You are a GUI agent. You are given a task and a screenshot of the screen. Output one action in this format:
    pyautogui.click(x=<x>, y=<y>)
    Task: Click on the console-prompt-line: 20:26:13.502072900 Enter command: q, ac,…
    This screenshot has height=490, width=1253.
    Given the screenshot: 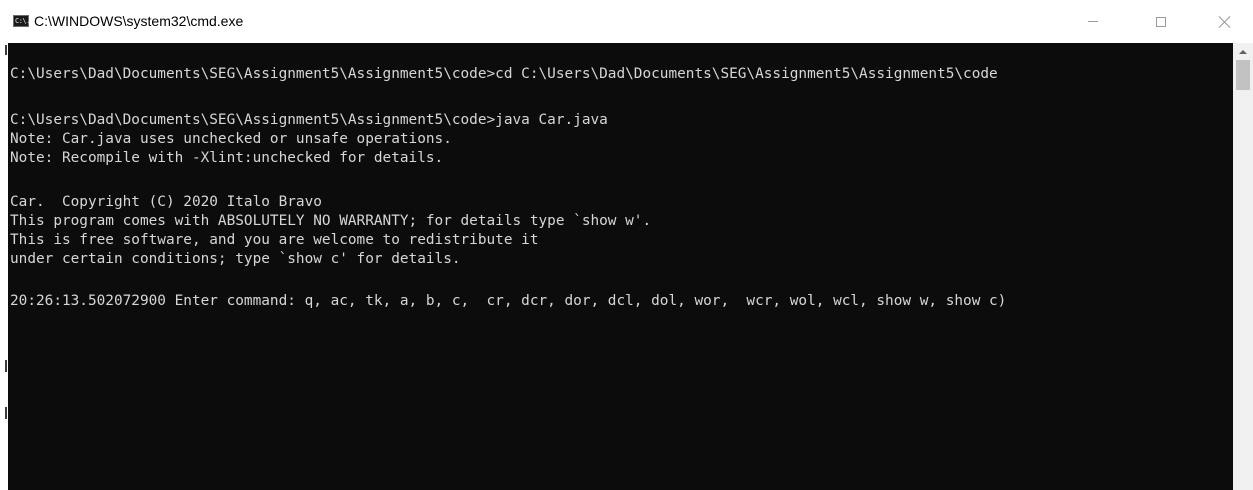 What is the action you would take?
    pyautogui.click(x=508, y=301)
    